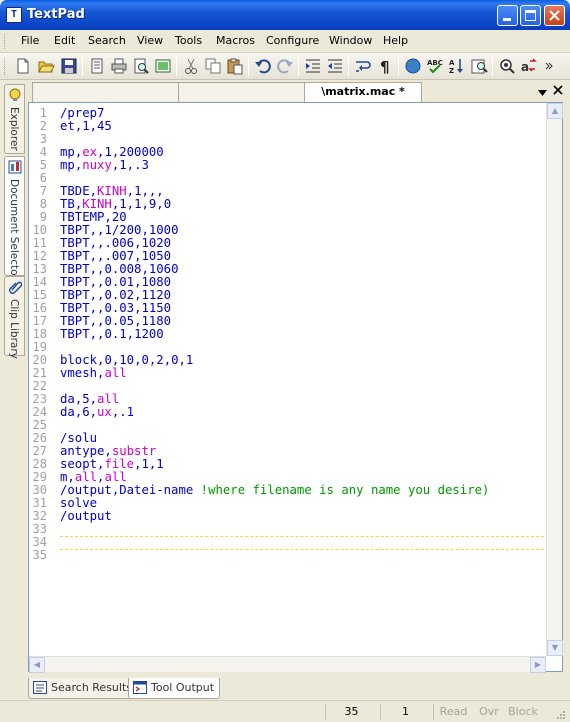  Describe the element at coordinates (140, 687) in the screenshot. I see `tool-output-icon` at that location.